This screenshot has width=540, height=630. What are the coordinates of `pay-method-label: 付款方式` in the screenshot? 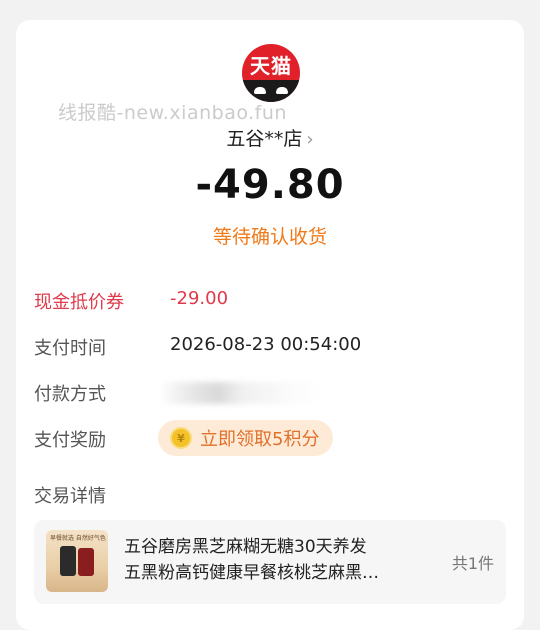 It's located at (70, 394).